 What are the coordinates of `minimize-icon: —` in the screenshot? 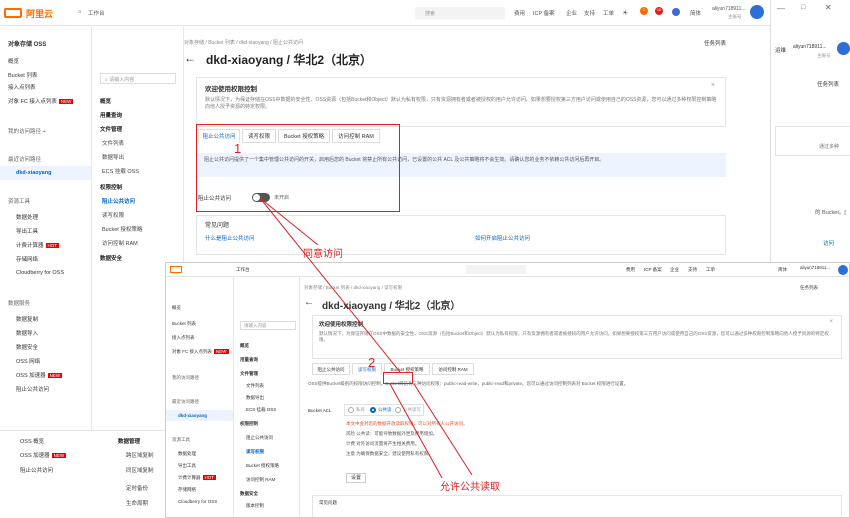 It's located at (781, 8).